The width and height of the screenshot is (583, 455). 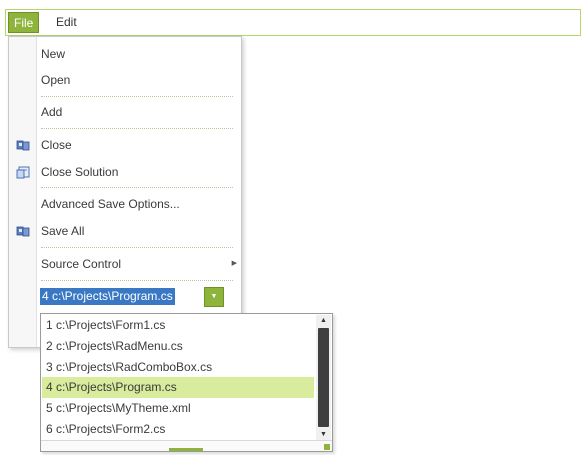 What do you see at coordinates (186, 449) in the screenshot?
I see `footer-accent` at bounding box center [186, 449].